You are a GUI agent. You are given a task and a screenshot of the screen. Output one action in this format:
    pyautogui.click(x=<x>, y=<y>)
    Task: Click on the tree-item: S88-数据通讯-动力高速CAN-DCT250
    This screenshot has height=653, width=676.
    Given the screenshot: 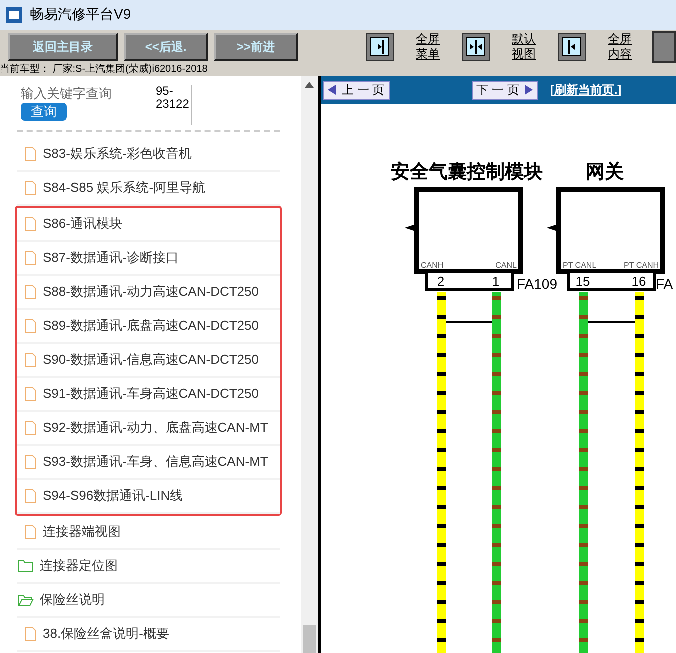 What is the action you would take?
    pyautogui.click(x=148, y=293)
    